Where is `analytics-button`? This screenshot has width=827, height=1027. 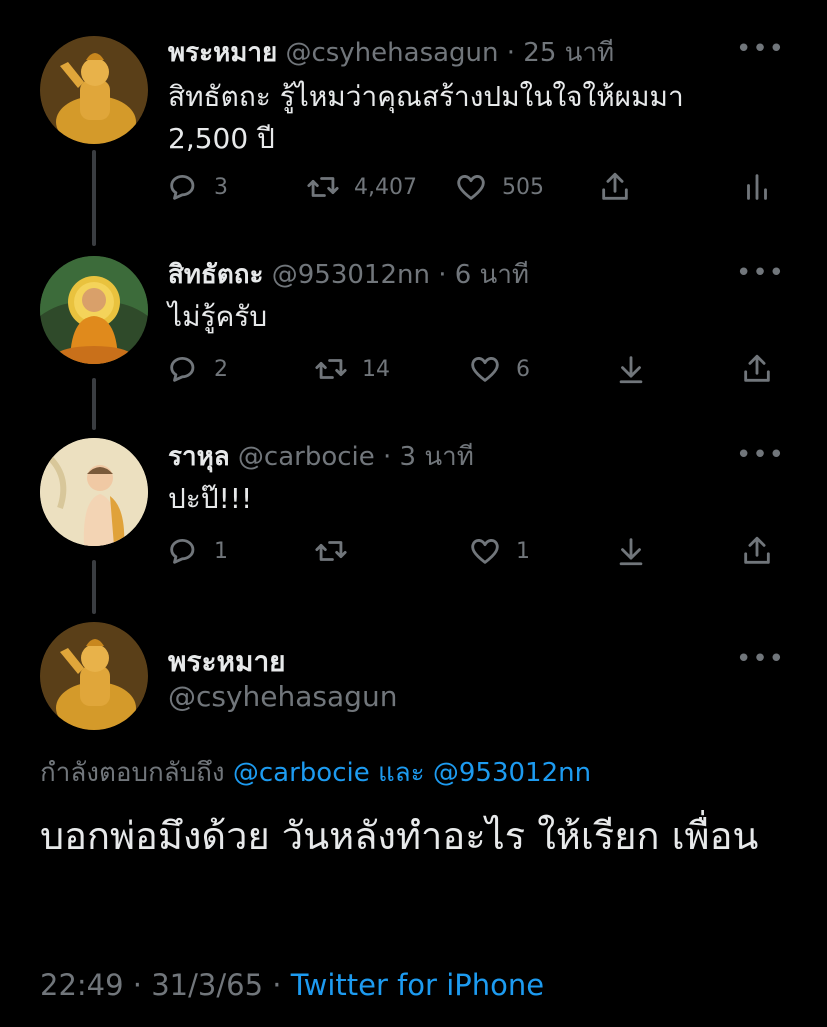 analytics-button is located at coordinates (757, 187).